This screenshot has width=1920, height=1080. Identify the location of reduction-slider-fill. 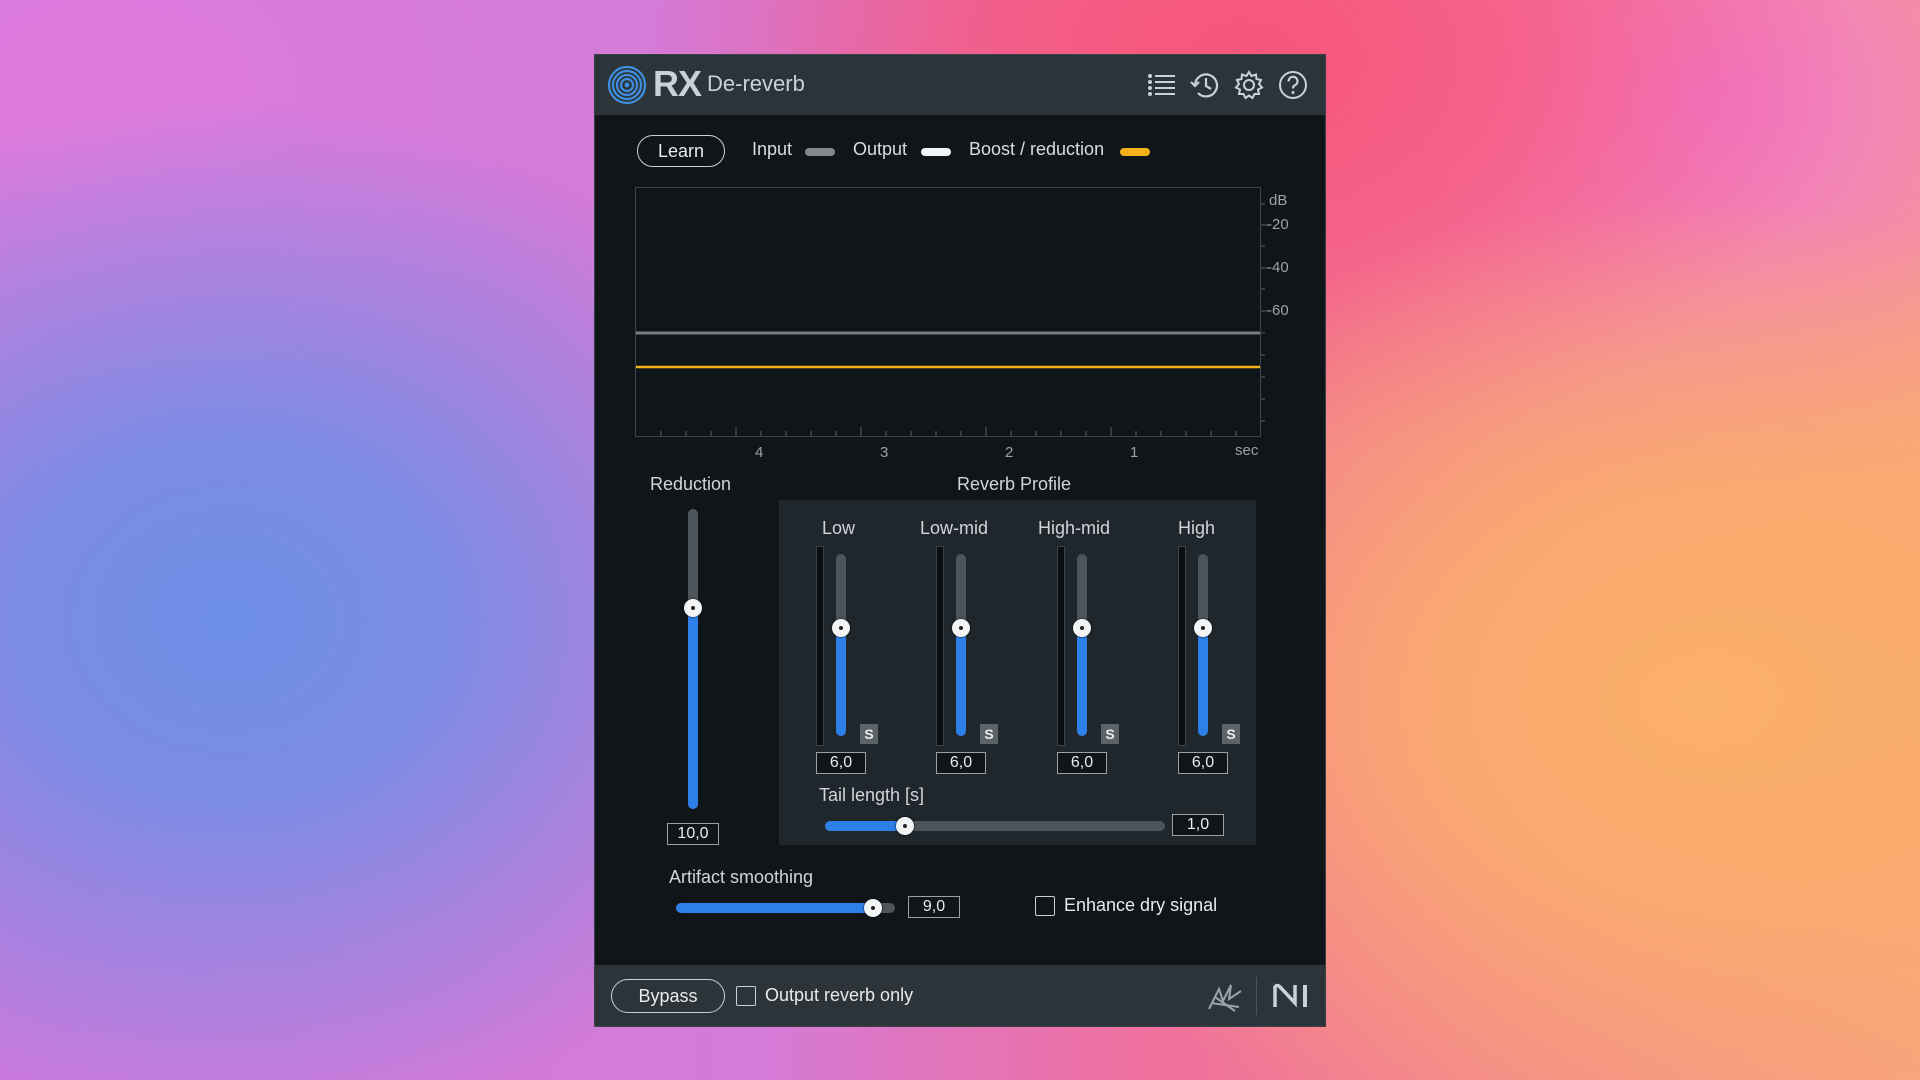
(693, 708).